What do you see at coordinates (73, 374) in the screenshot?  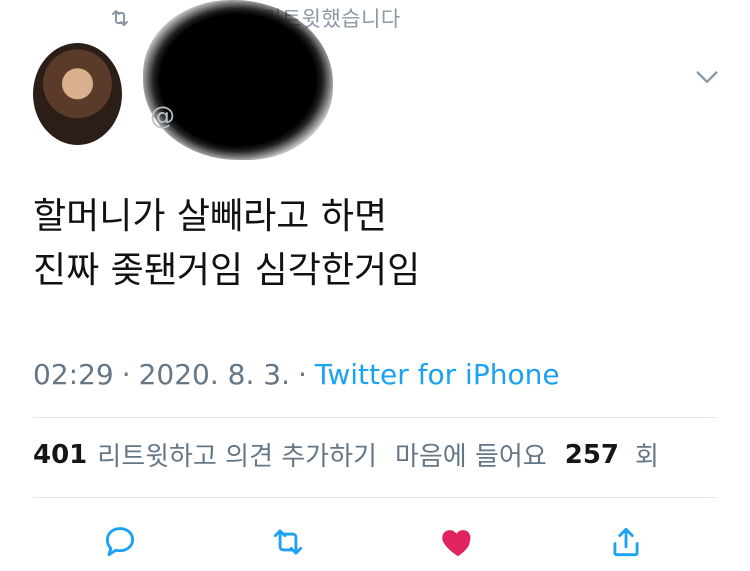 I see `tweet-time: 02:29` at bounding box center [73, 374].